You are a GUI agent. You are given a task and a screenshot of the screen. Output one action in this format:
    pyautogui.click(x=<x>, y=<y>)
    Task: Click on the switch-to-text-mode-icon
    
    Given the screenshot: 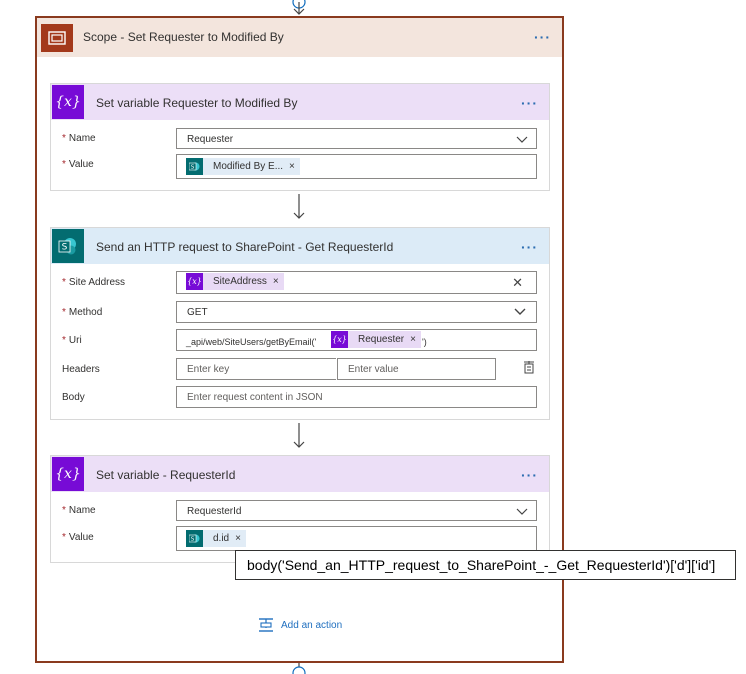 What is the action you would take?
    pyautogui.click(x=529, y=367)
    